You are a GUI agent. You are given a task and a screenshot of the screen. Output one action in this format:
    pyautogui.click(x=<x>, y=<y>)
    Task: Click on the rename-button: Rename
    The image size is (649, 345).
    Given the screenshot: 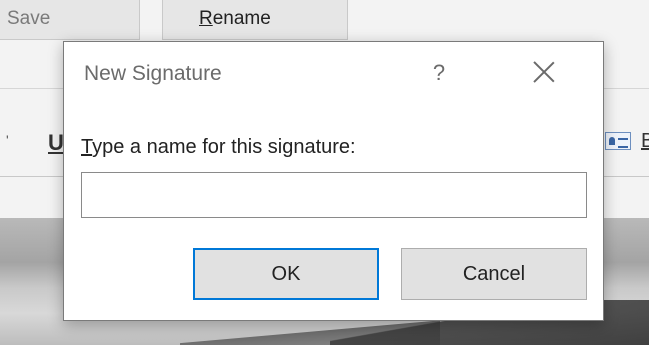 What is the action you would take?
    pyautogui.click(x=255, y=20)
    